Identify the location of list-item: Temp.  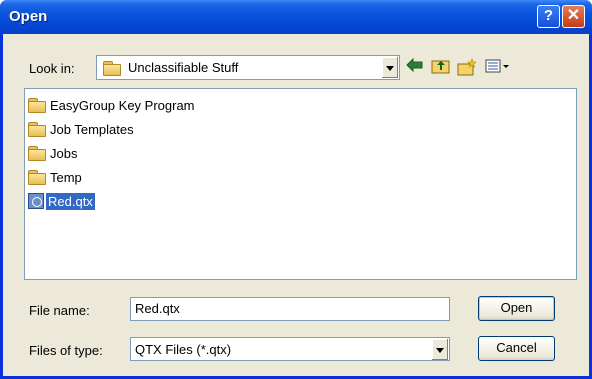
(56, 177).